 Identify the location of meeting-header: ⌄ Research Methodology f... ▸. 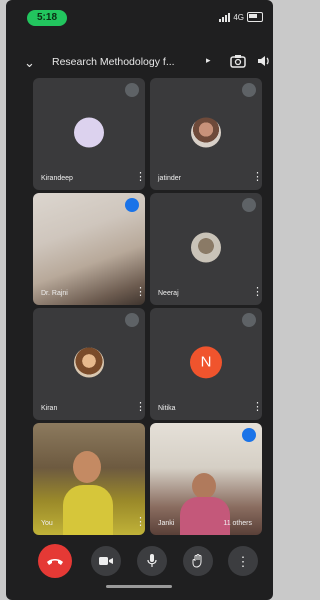
(139, 63).